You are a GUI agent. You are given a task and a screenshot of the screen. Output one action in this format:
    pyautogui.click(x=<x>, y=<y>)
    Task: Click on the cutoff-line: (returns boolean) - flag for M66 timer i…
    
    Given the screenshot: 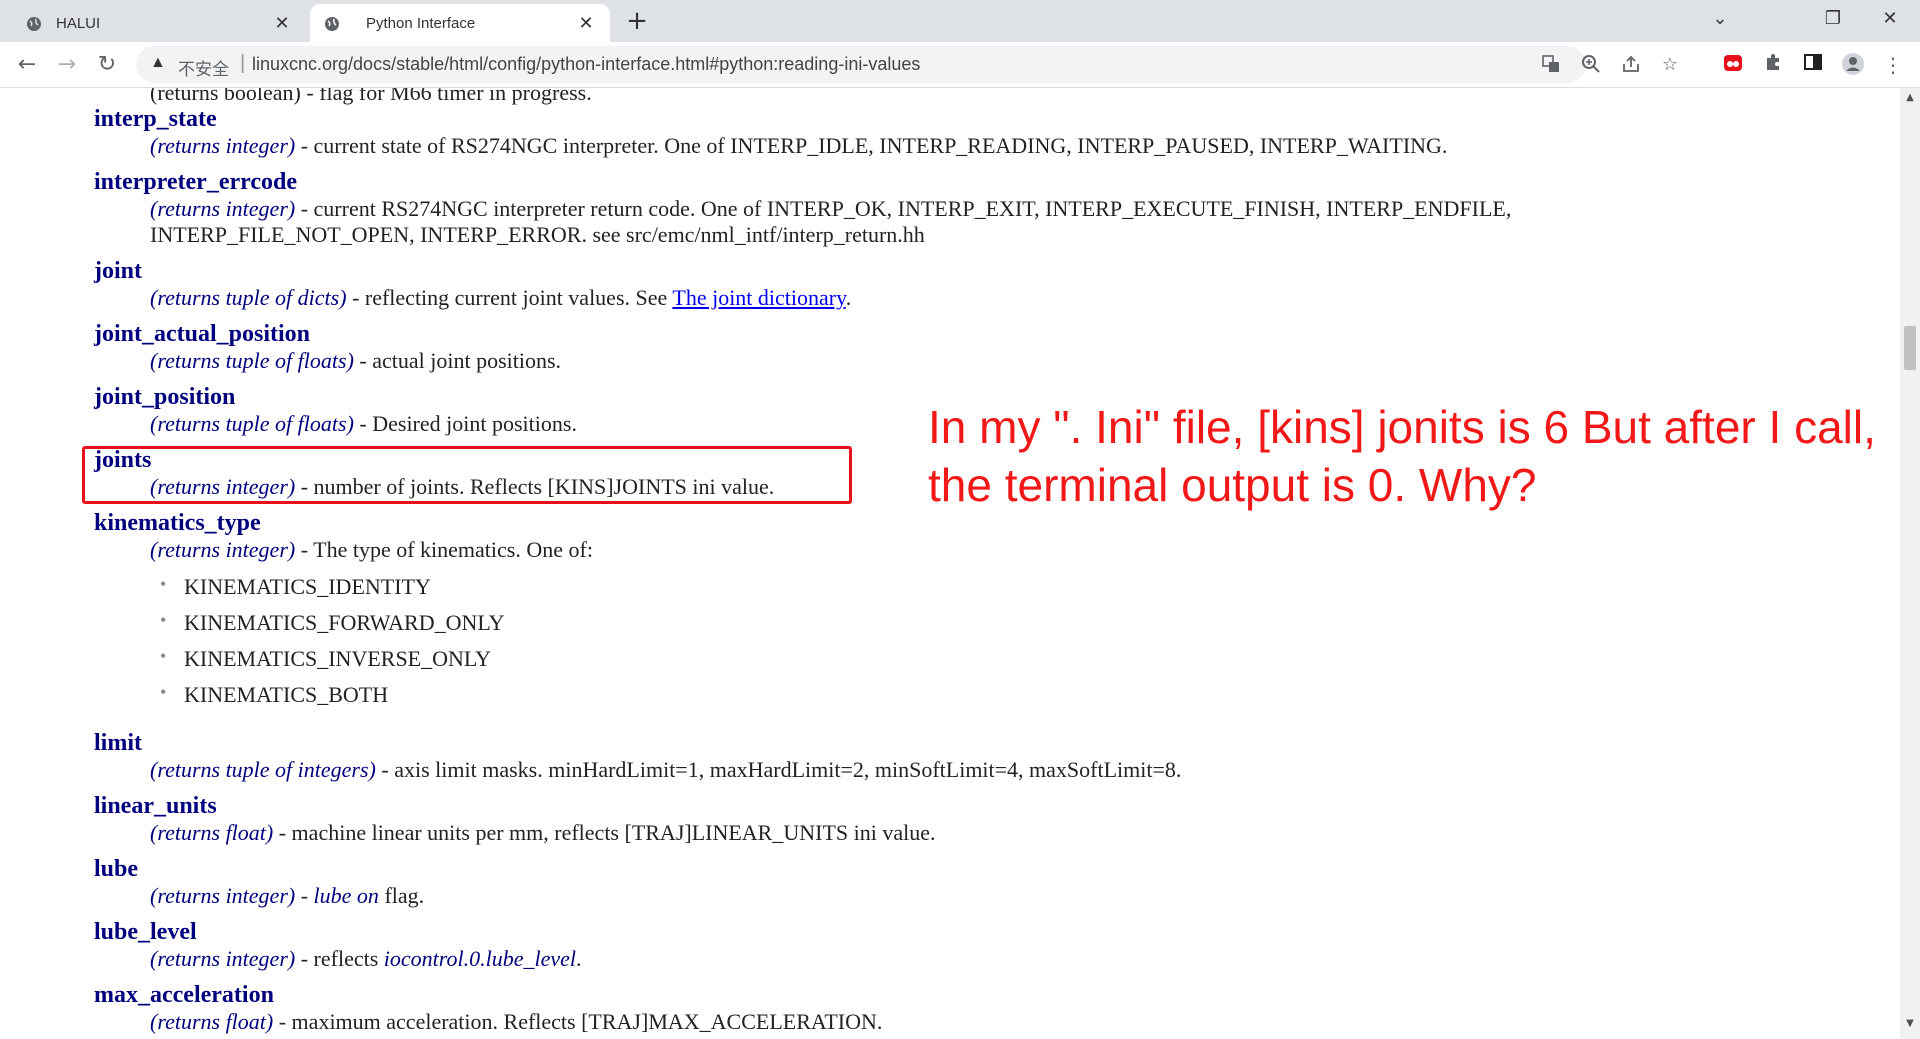 What is the action you would take?
    pyautogui.click(x=371, y=96)
    